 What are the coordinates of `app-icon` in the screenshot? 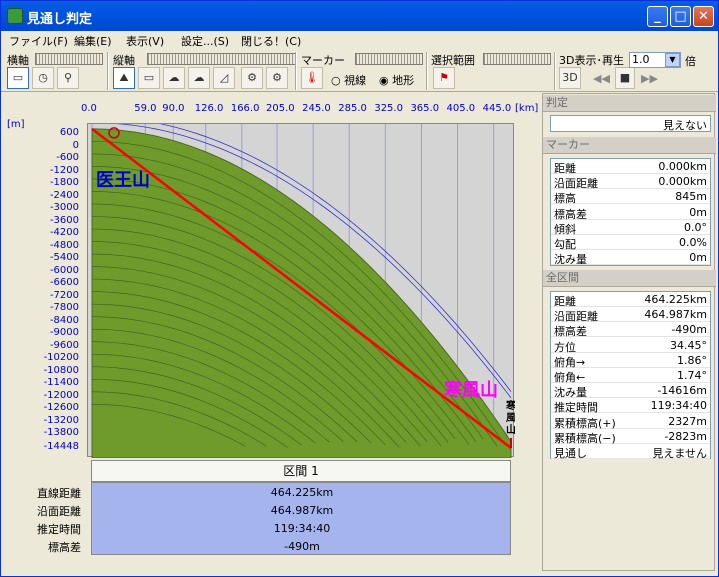 It's located at (15, 16).